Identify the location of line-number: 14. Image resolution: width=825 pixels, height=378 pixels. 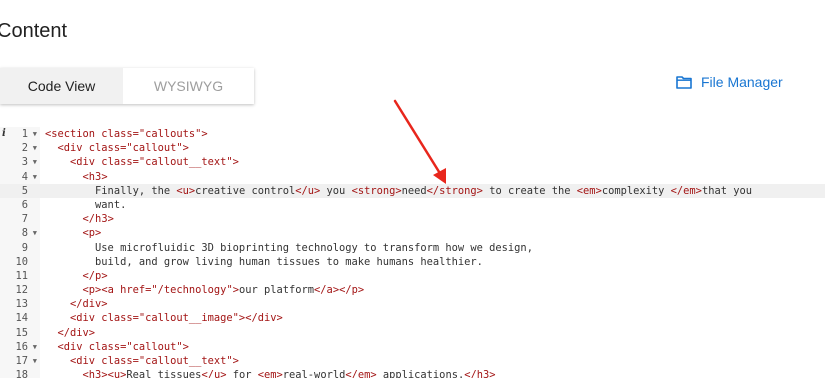
(21, 318).